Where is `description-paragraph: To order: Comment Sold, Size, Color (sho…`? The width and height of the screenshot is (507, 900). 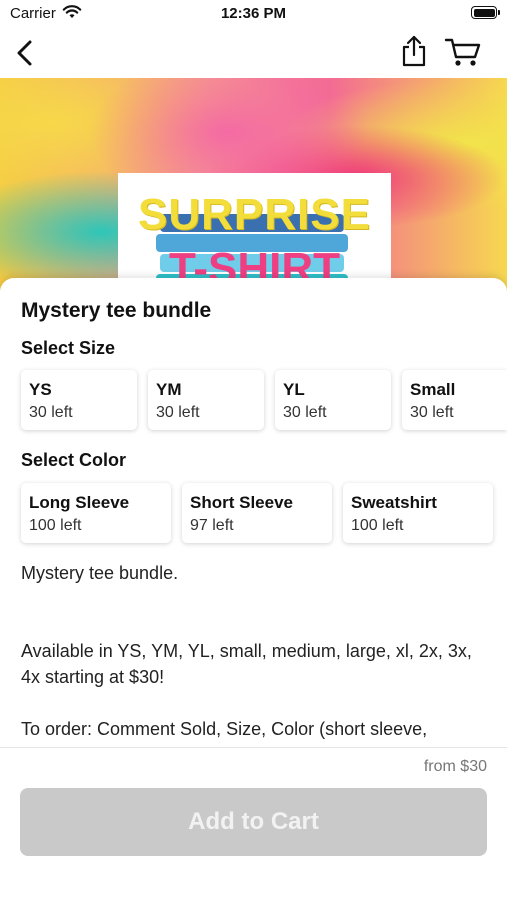 description-paragraph: To order: Comment Sold, Size, Color (sho… is located at coordinates (224, 729).